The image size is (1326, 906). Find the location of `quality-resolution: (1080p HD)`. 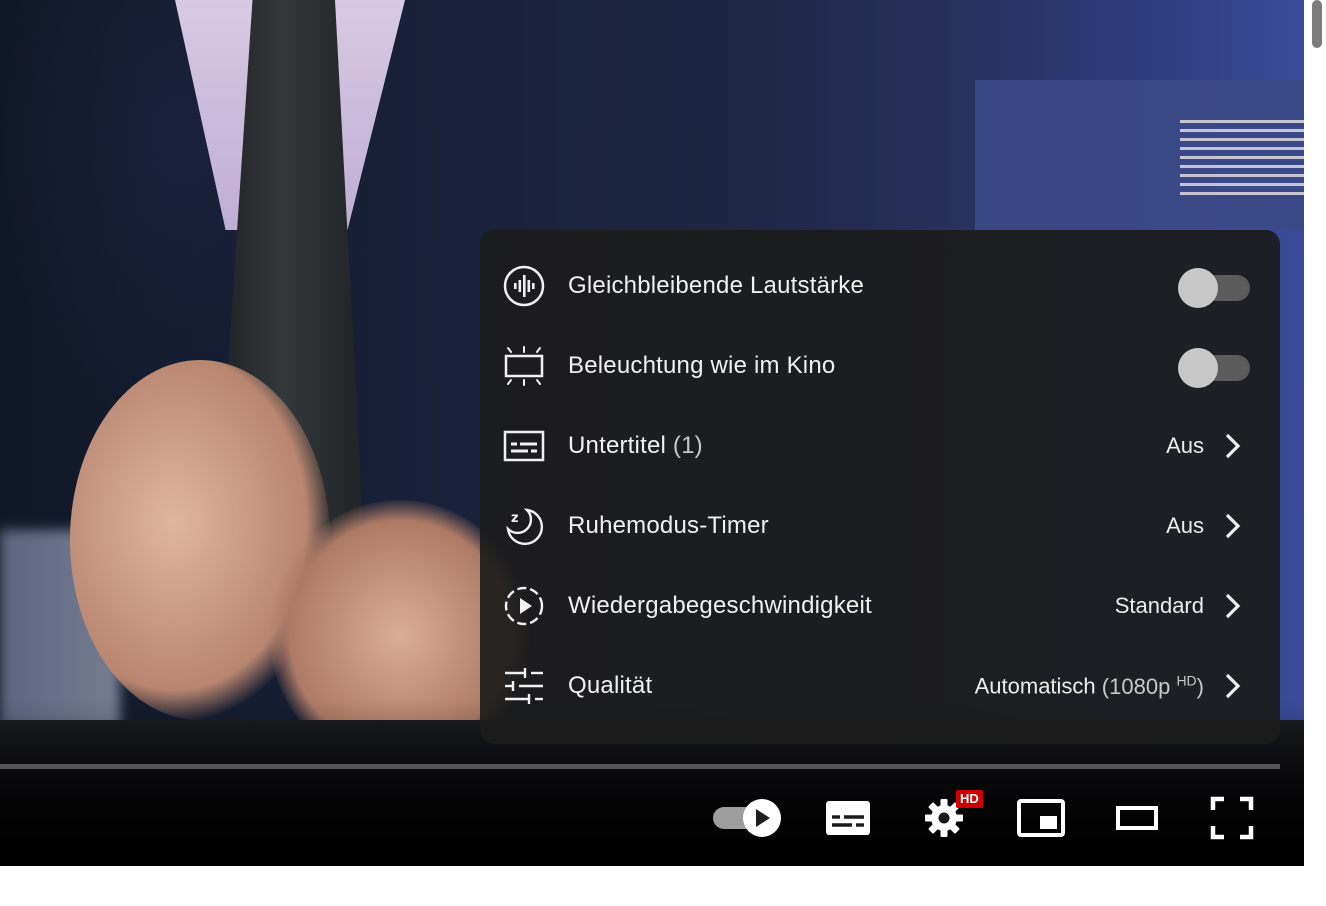

quality-resolution: (1080p HD) is located at coordinates (1152, 685).